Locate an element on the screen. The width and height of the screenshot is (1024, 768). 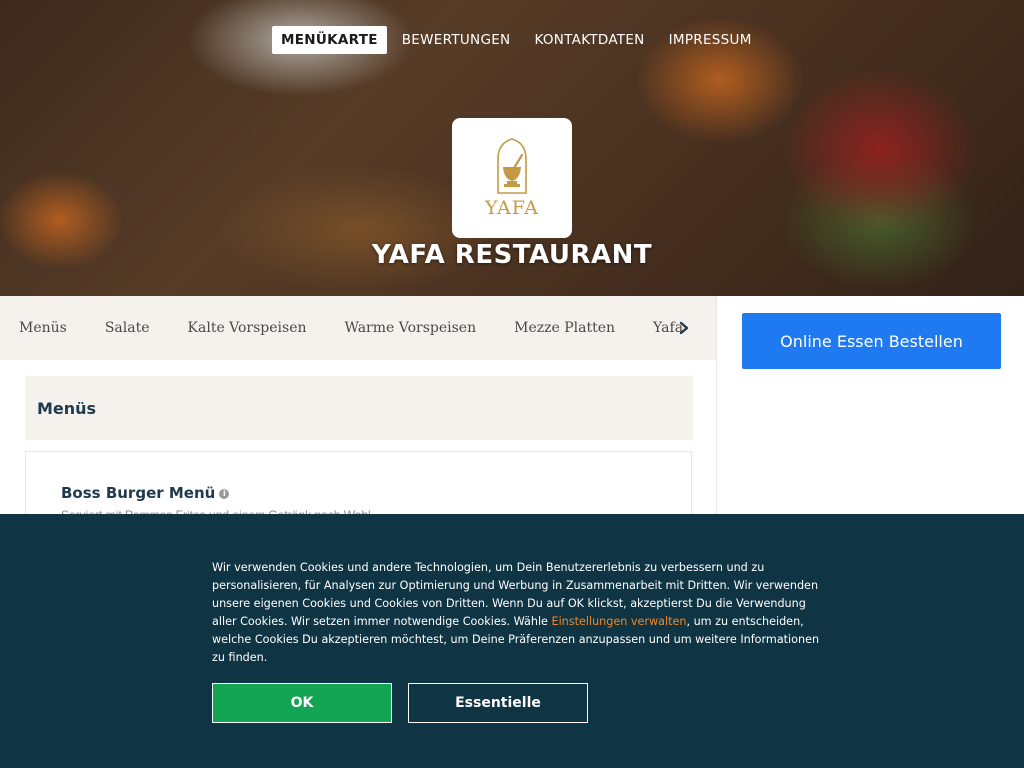
chevron-right-icon is located at coordinates (684, 328).